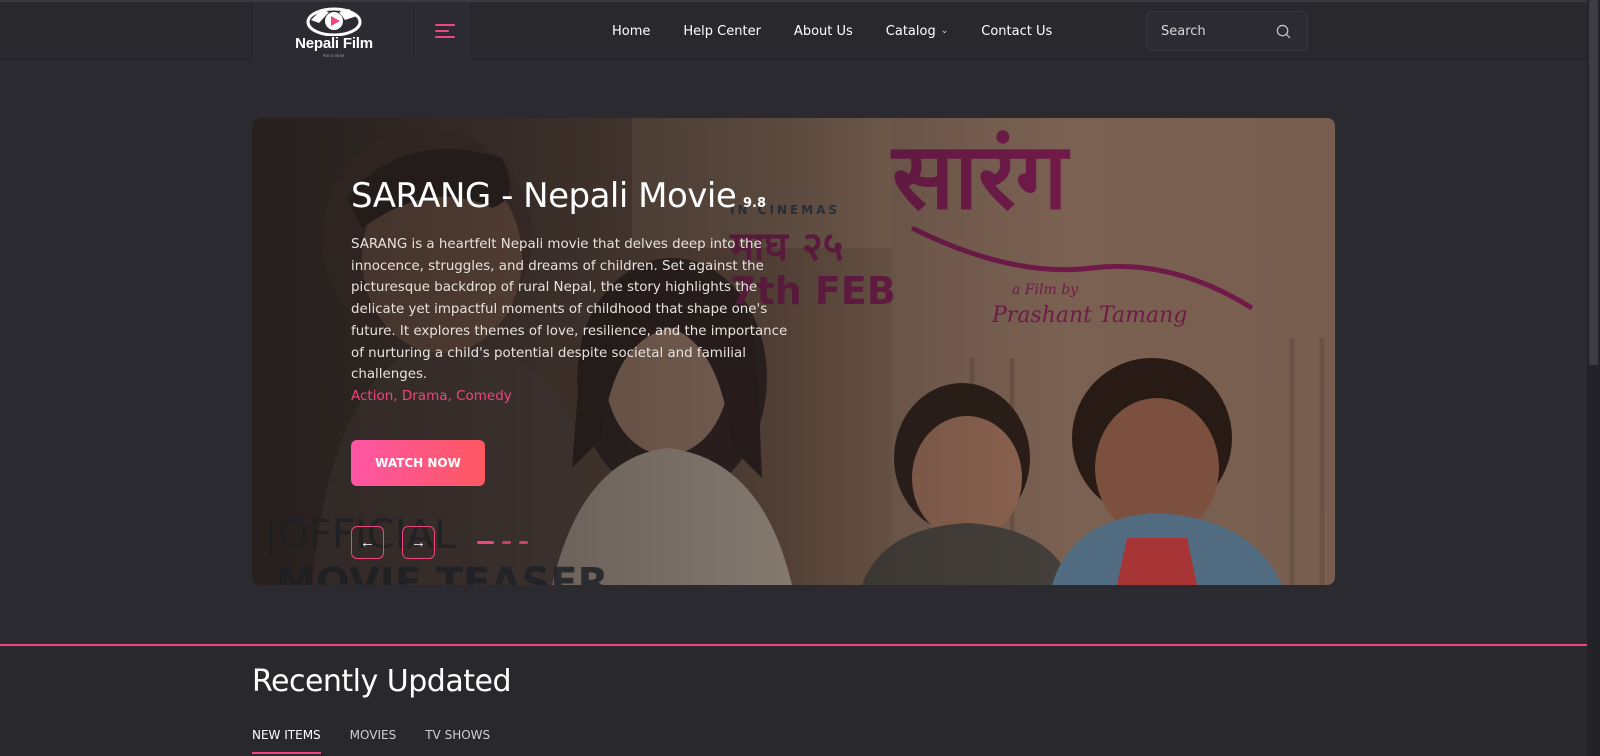 Image resolution: width=1600 pixels, height=756 pixels. I want to click on nav-catalog-label: Catalog, so click(910, 31).